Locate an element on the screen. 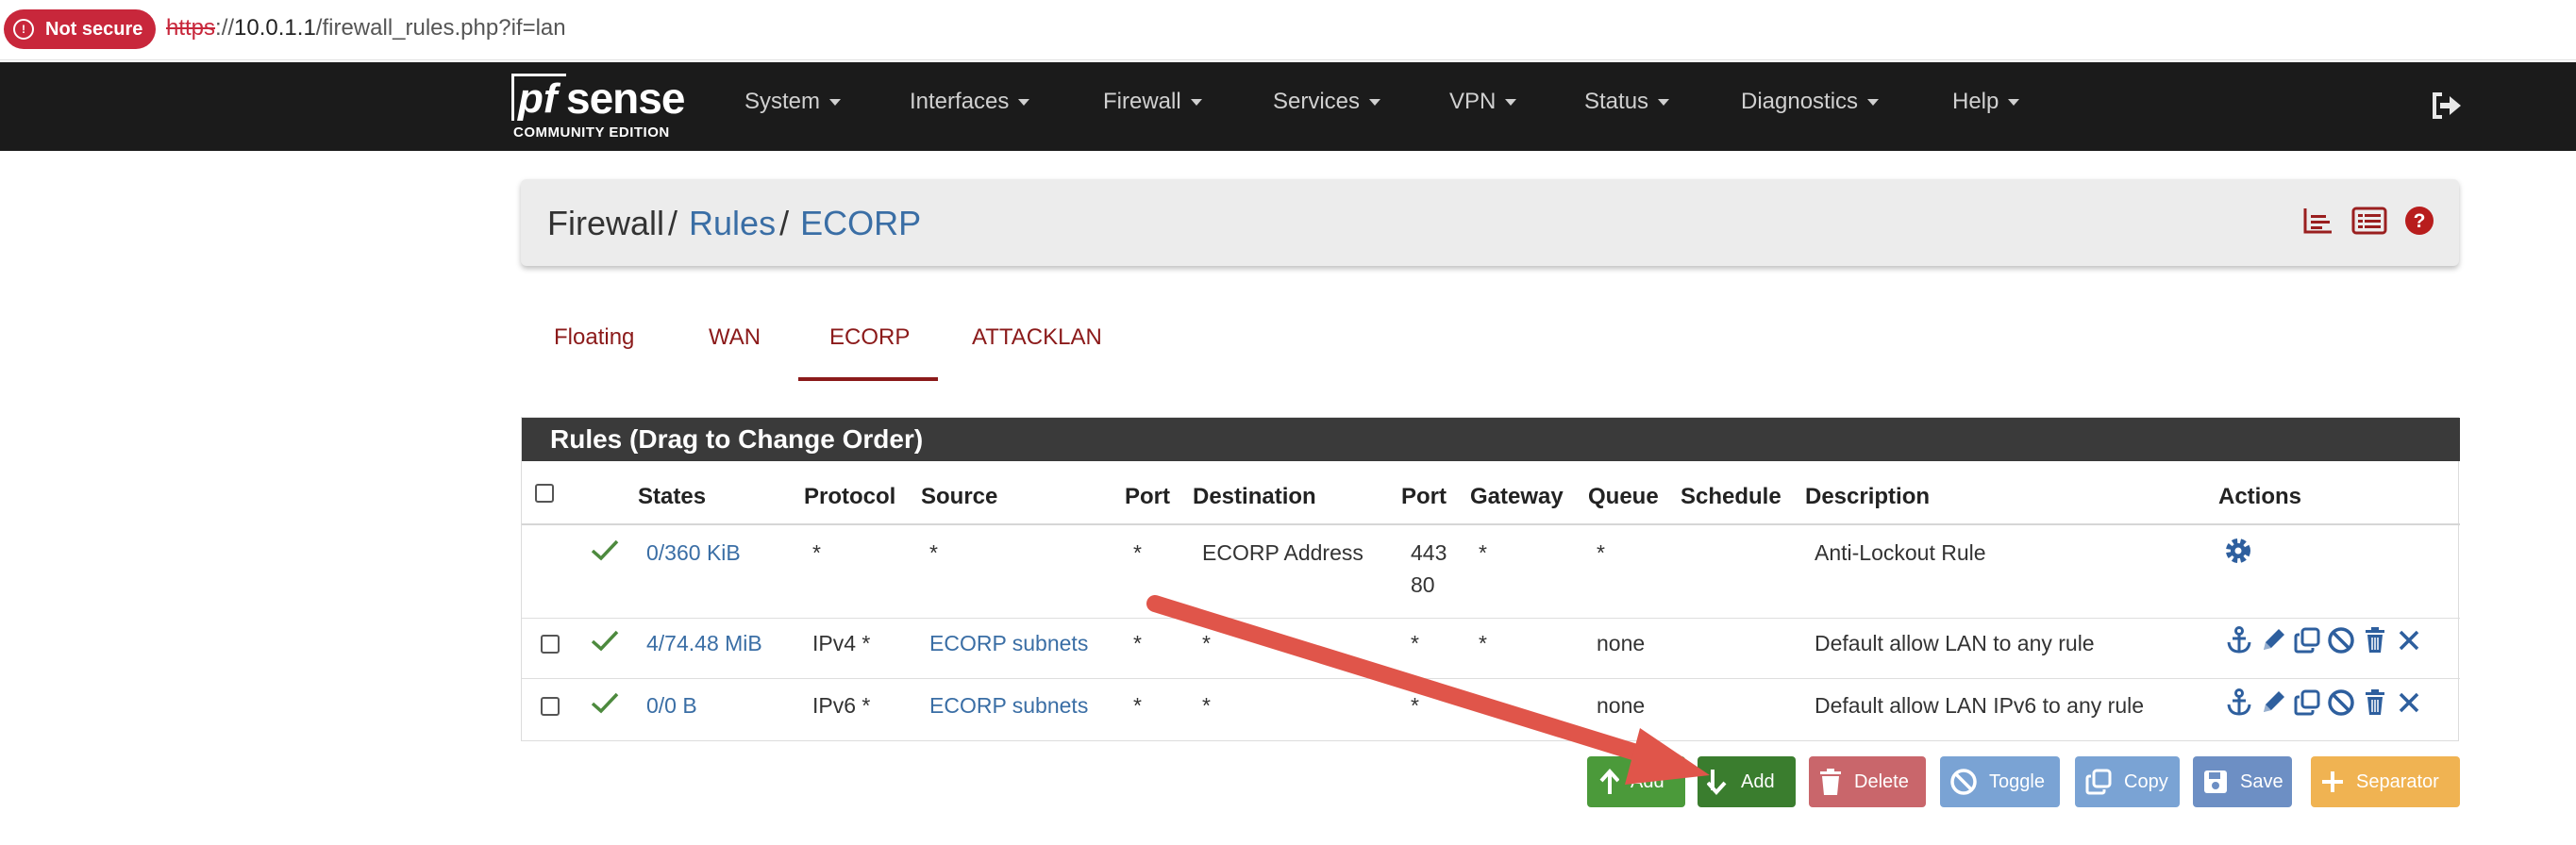  row-divider is located at coordinates (1491, 678).